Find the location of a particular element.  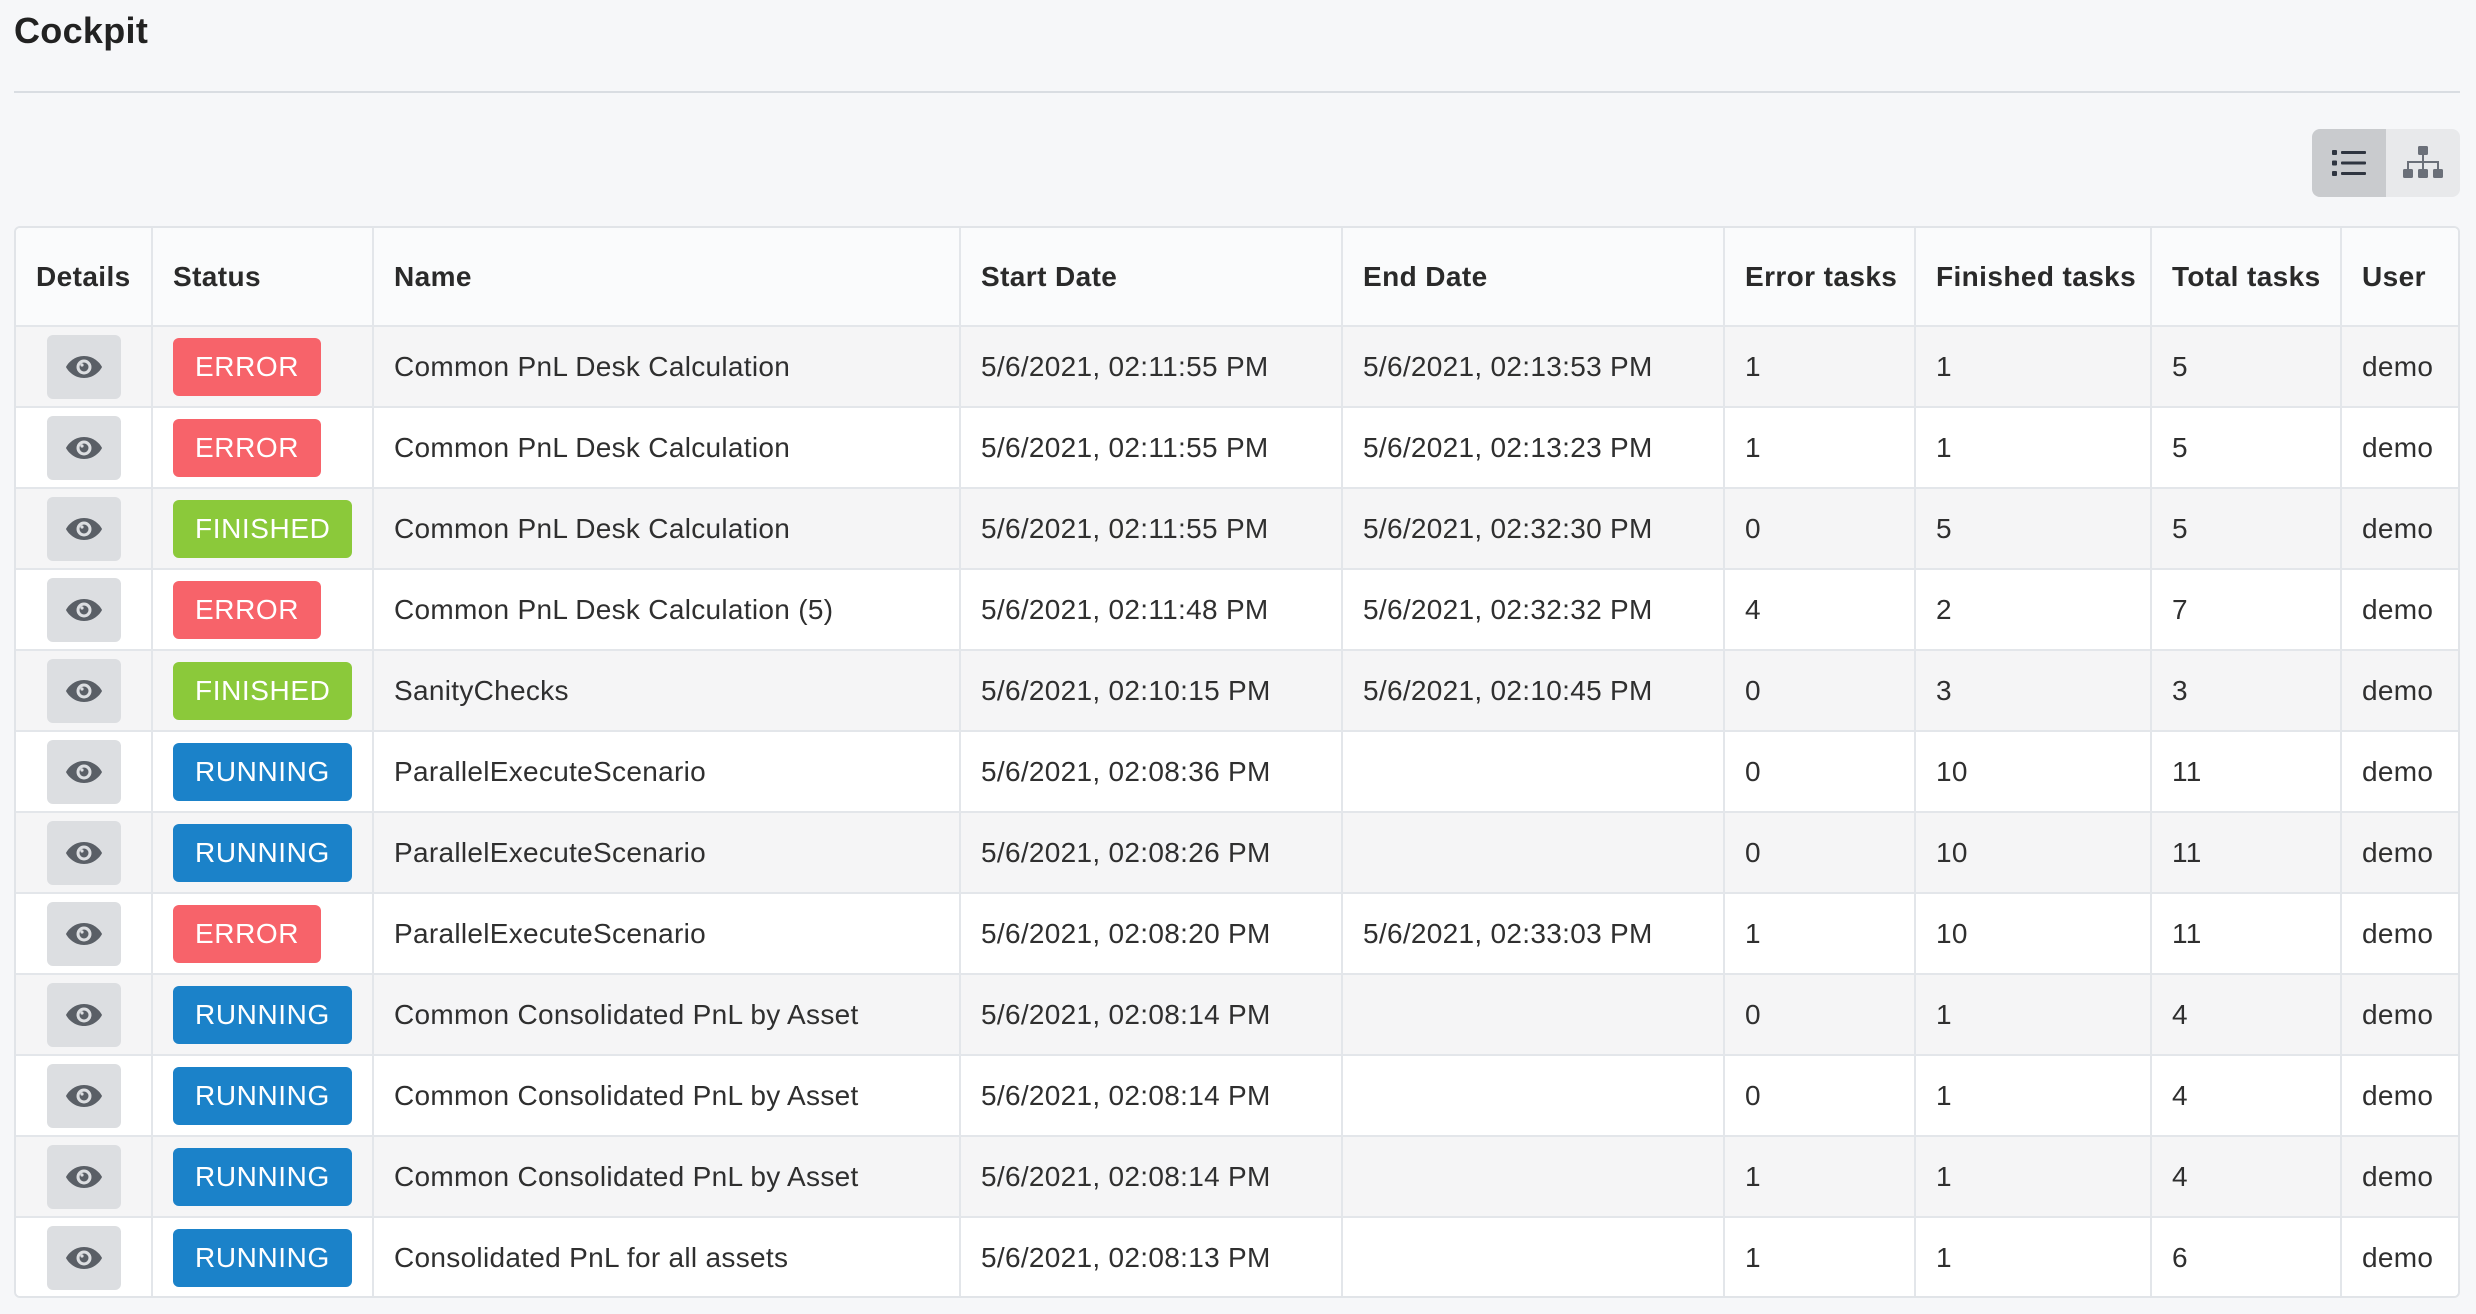

column-header-error-tasks: Error tasks is located at coordinates (1820, 277).